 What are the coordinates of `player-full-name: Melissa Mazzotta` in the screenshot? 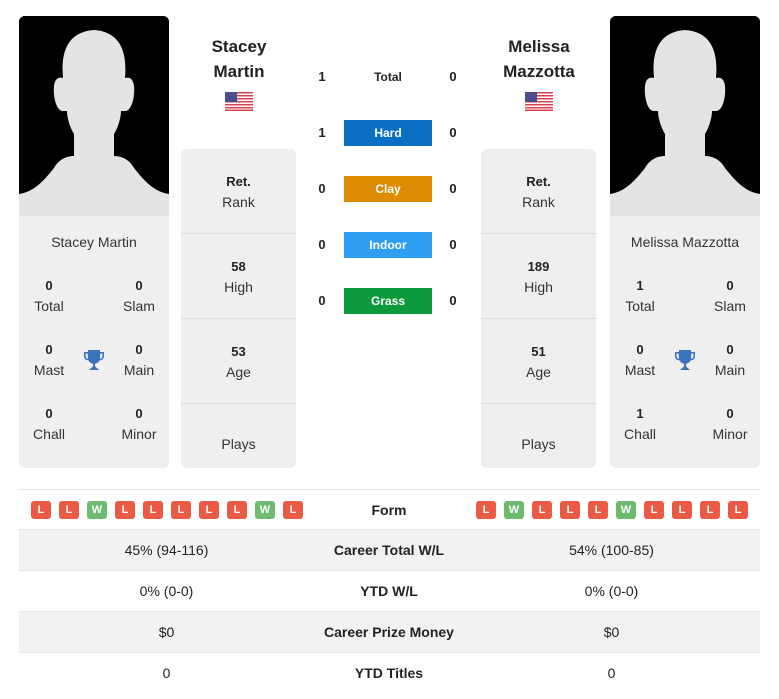 It's located at (685, 242).